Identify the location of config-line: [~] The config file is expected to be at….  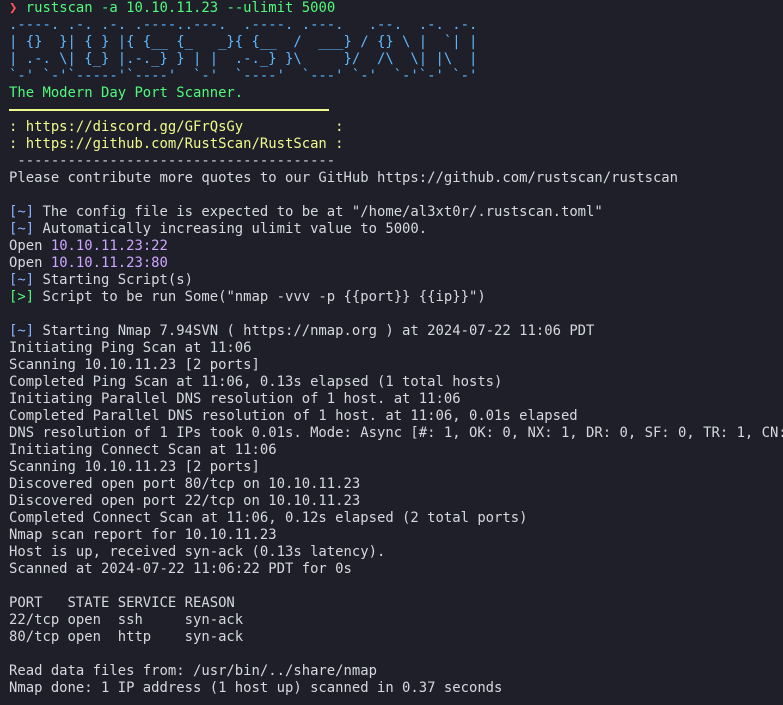
(396, 212).